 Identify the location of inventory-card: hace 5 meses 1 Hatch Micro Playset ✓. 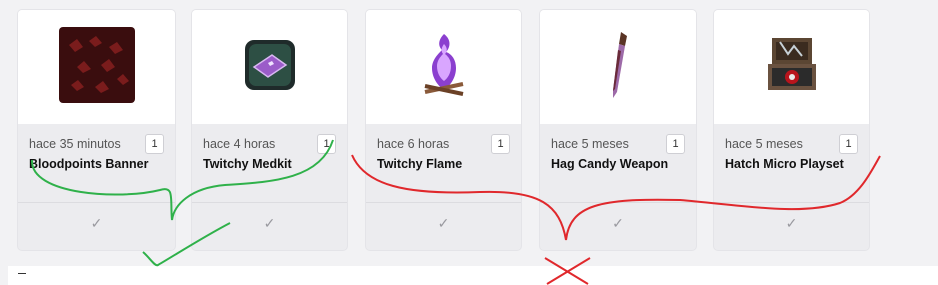
(791, 130).